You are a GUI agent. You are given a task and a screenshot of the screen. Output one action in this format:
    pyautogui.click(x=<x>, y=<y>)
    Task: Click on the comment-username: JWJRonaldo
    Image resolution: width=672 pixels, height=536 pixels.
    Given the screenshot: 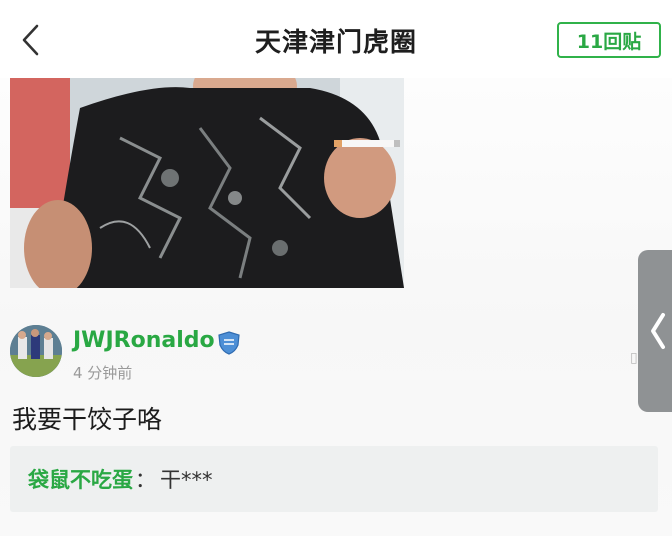 What is the action you would take?
    pyautogui.click(x=144, y=340)
    